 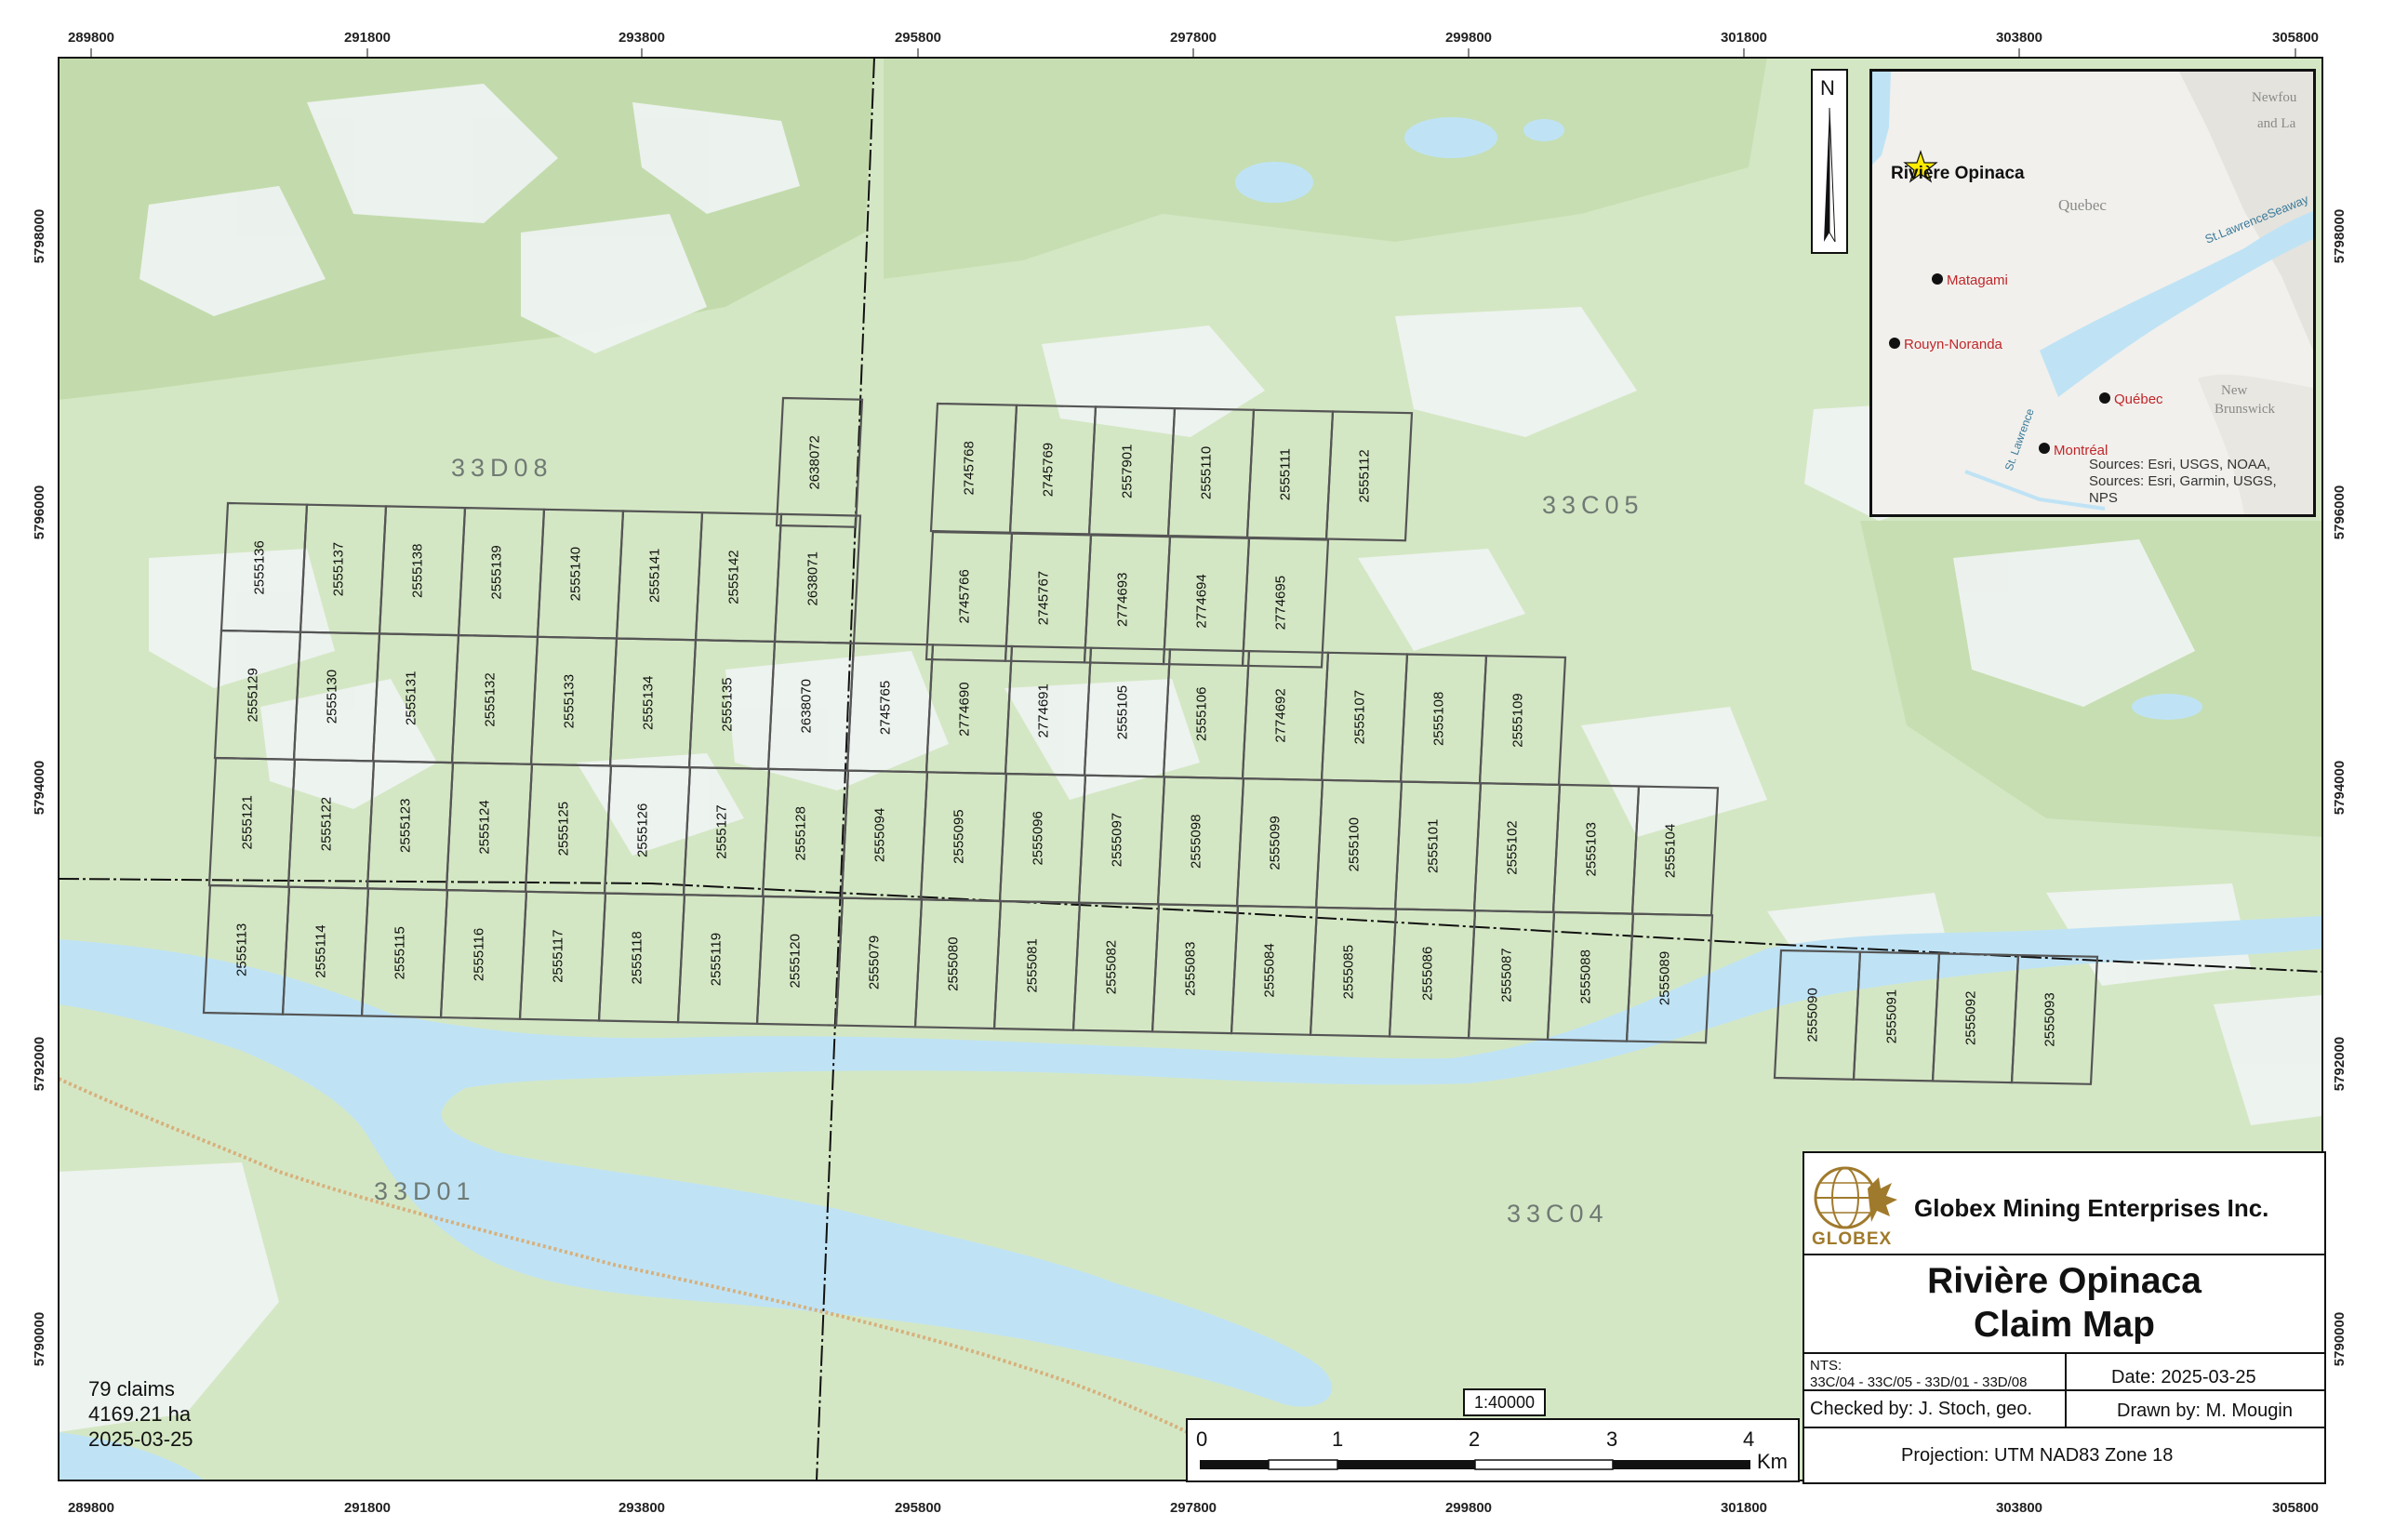 What do you see at coordinates (1507, 975) in the screenshot?
I see `claim-label: 2555087` at bounding box center [1507, 975].